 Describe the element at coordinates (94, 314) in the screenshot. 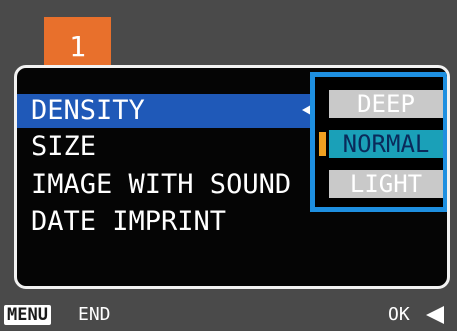

I see `end-label: END` at that location.